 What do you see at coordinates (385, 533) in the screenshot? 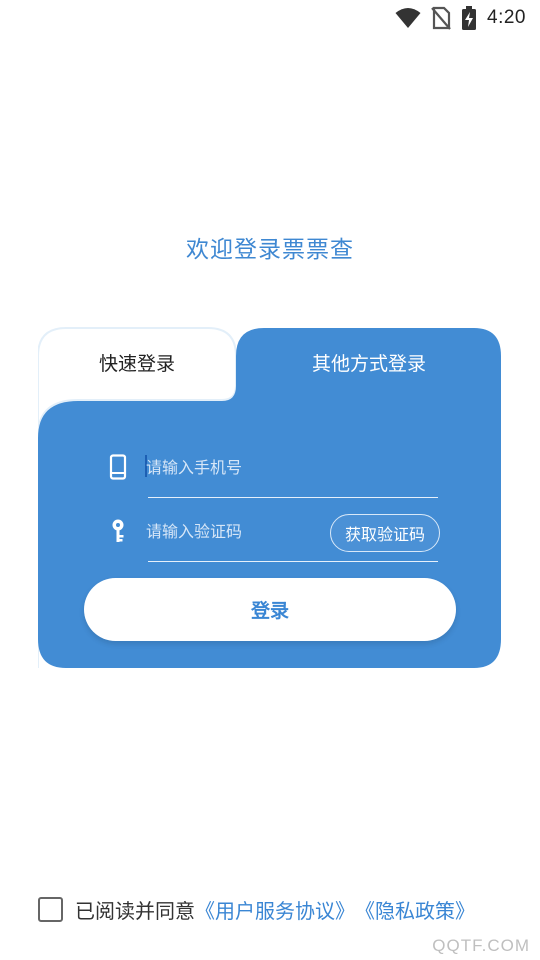
I see `get-code-button: 获取验证码` at bounding box center [385, 533].